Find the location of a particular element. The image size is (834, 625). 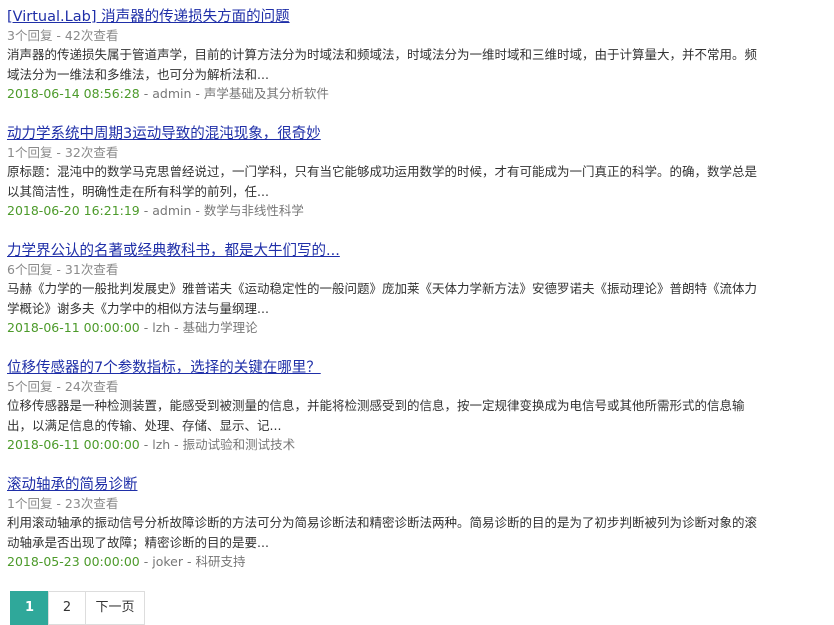

result-date: 2018-06-14 08:56:28 is located at coordinates (73, 93).